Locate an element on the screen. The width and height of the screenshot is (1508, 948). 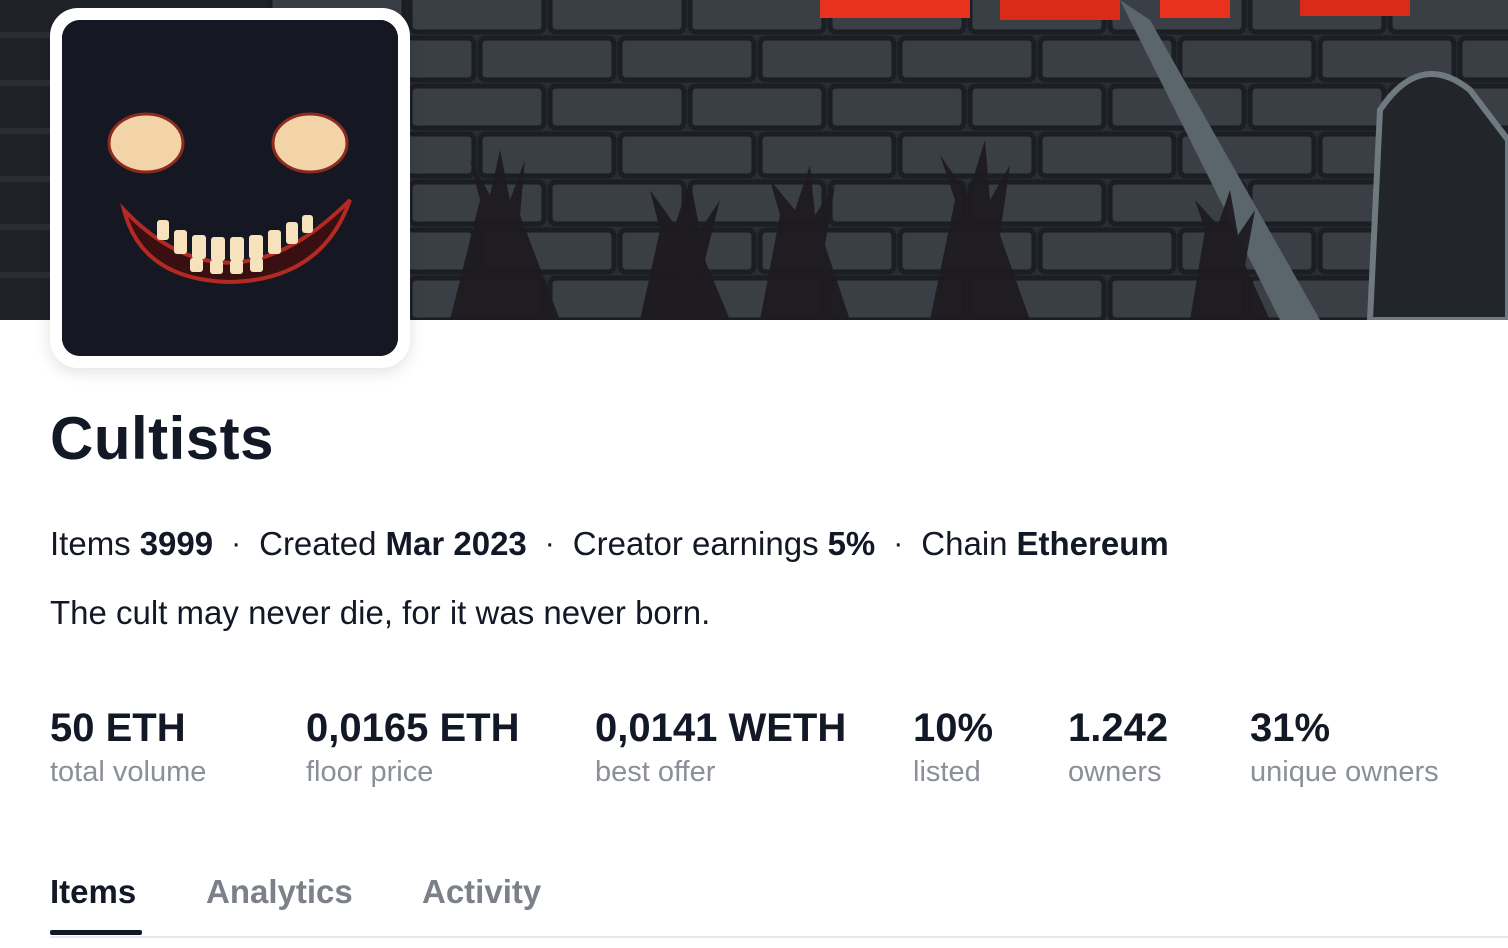
stat-label: floor price is located at coordinates (370, 772).